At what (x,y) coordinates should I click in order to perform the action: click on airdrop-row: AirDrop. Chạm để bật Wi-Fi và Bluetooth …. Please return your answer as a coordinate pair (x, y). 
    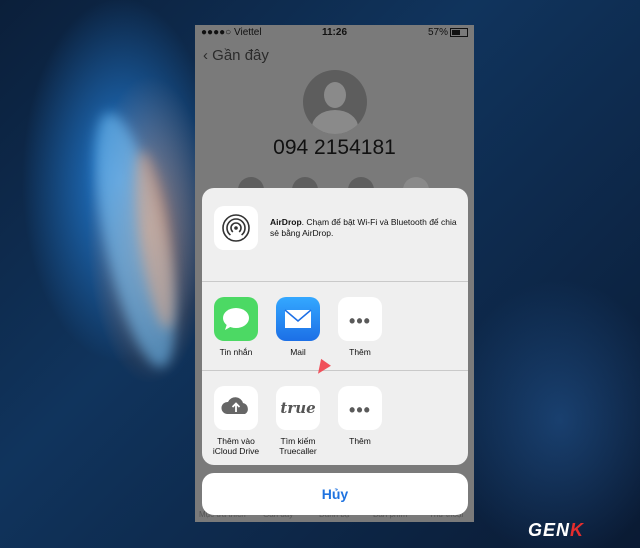
    Looking at the image, I should click on (335, 235).